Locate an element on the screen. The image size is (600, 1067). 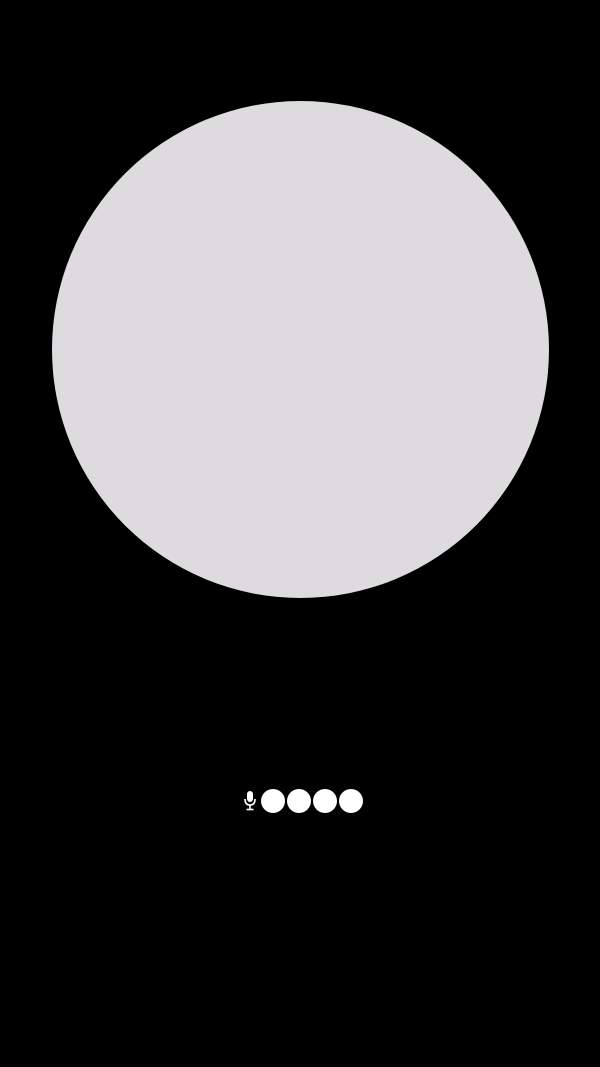
microphone-icon is located at coordinates (250, 801).